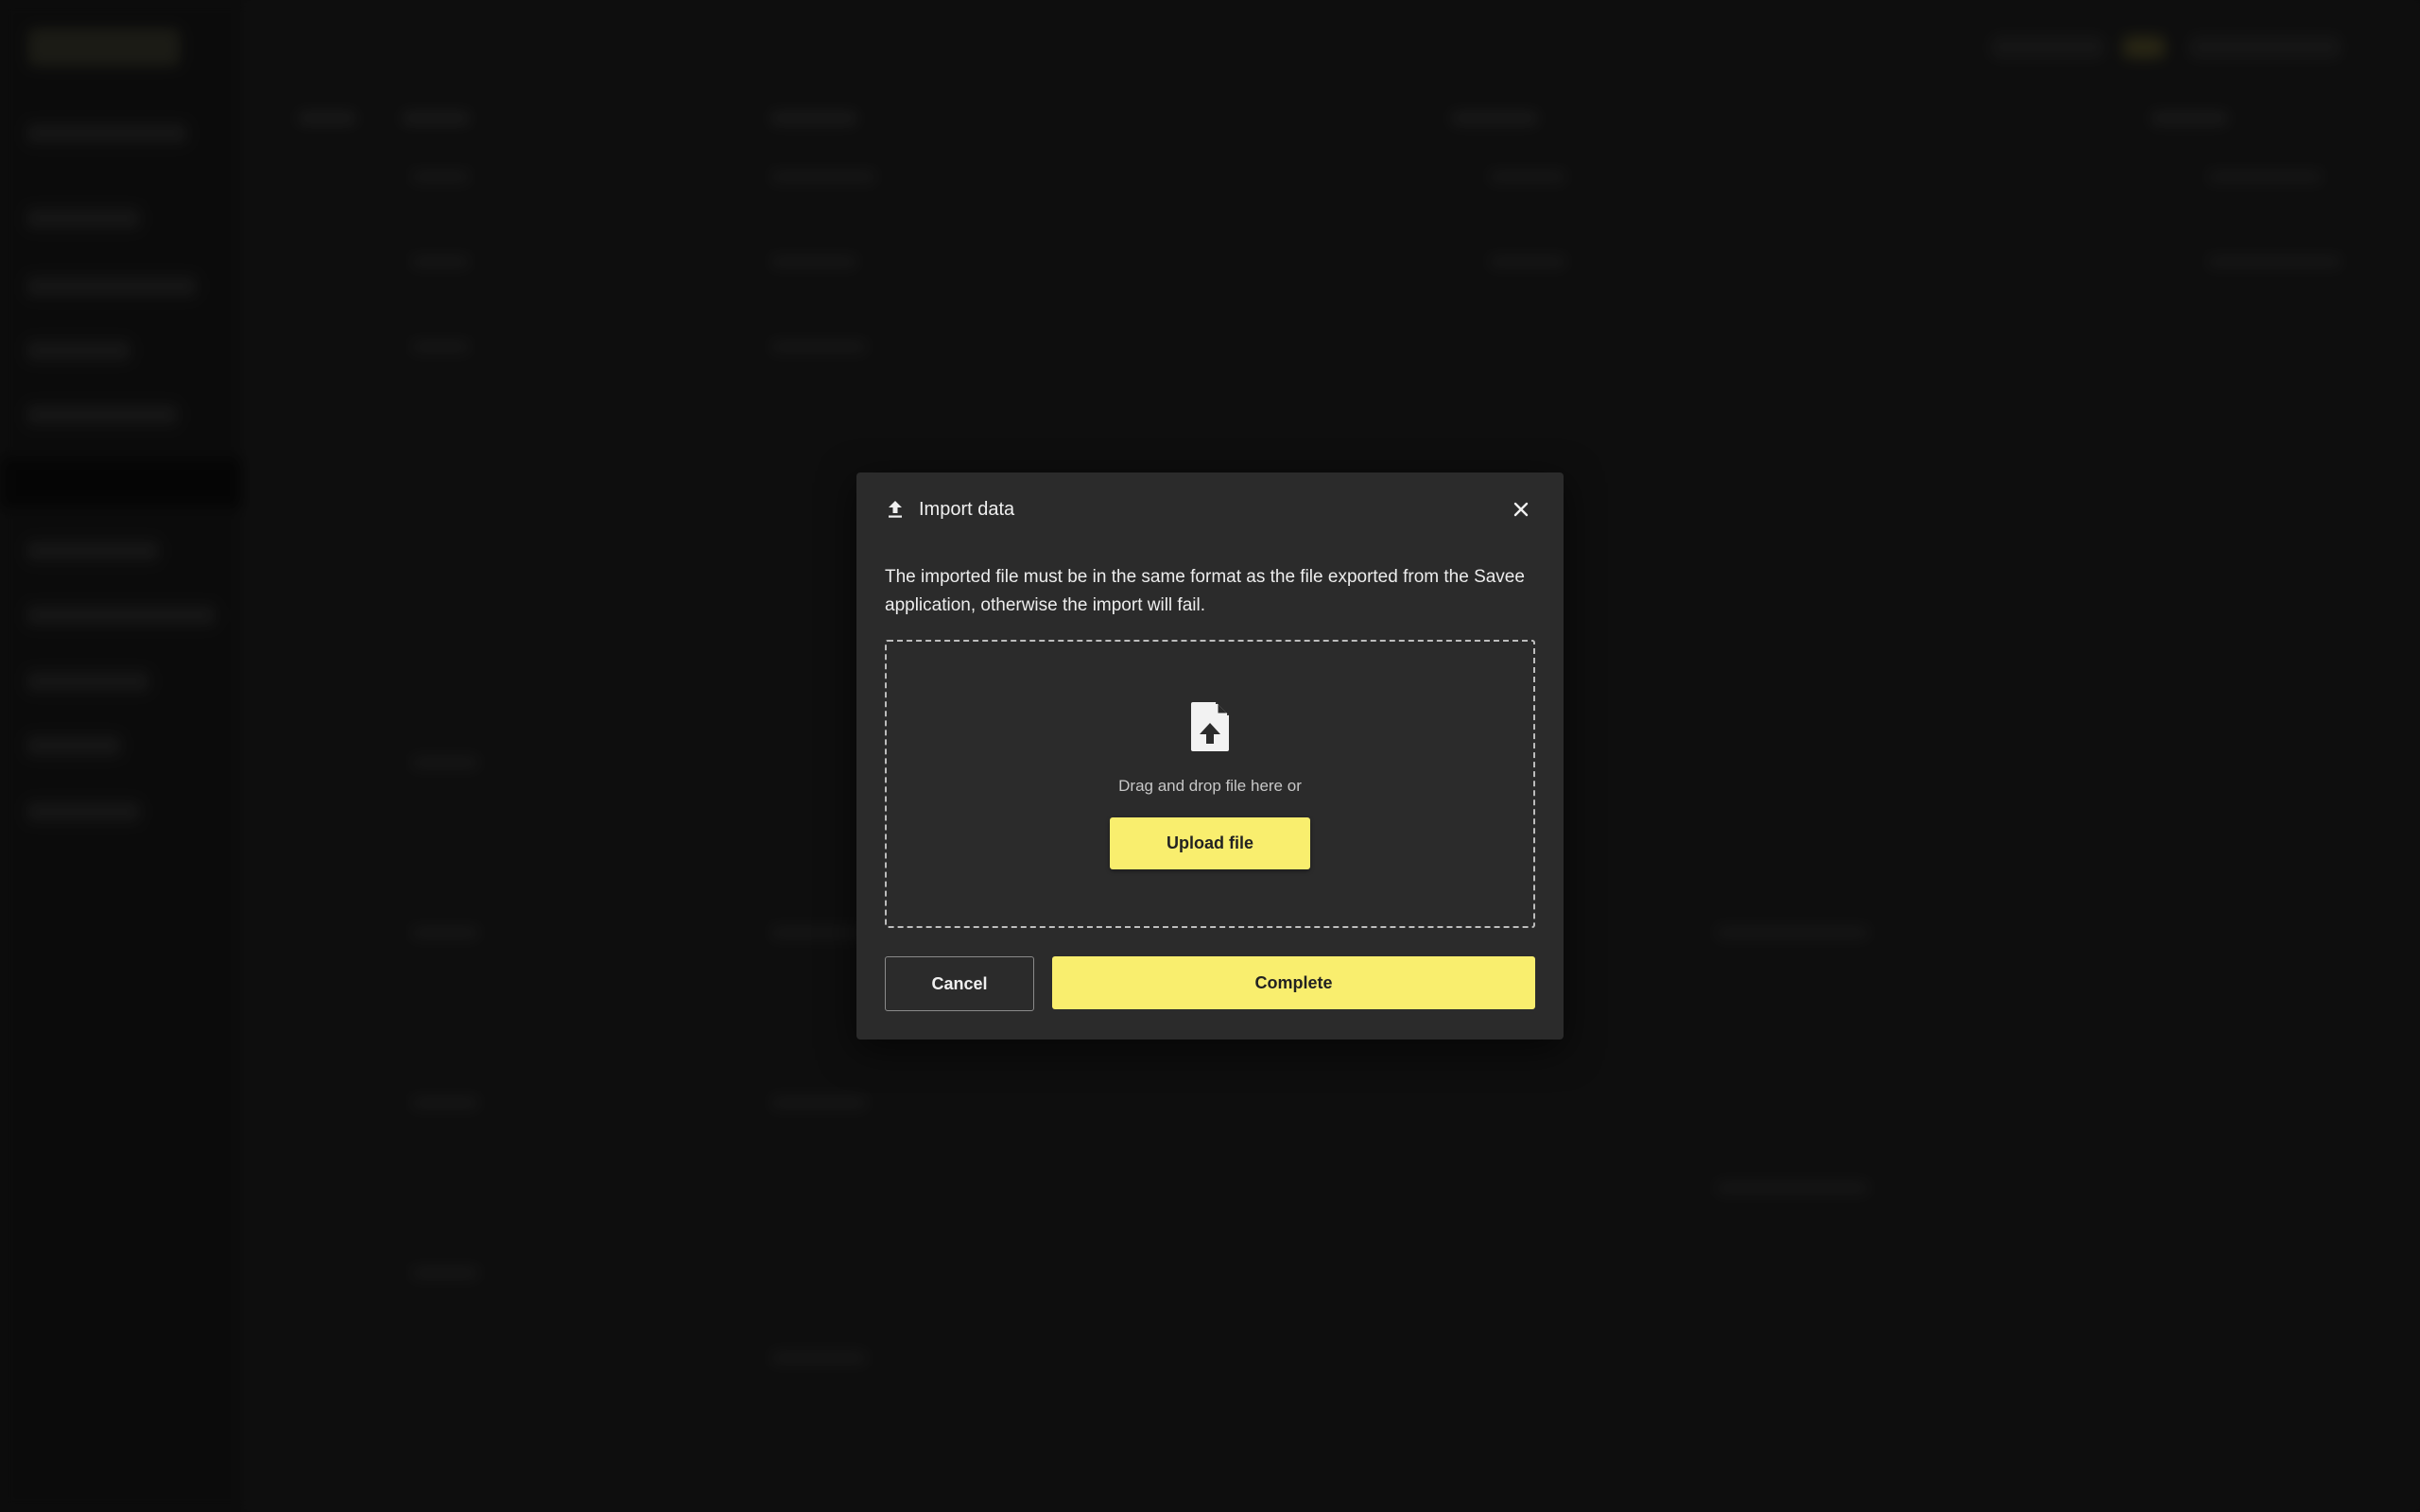 Image resolution: width=2420 pixels, height=1512 pixels. What do you see at coordinates (1210, 509) in the screenshot?
I see `dialog-header: Import data` at bounding box center [1210, 509].